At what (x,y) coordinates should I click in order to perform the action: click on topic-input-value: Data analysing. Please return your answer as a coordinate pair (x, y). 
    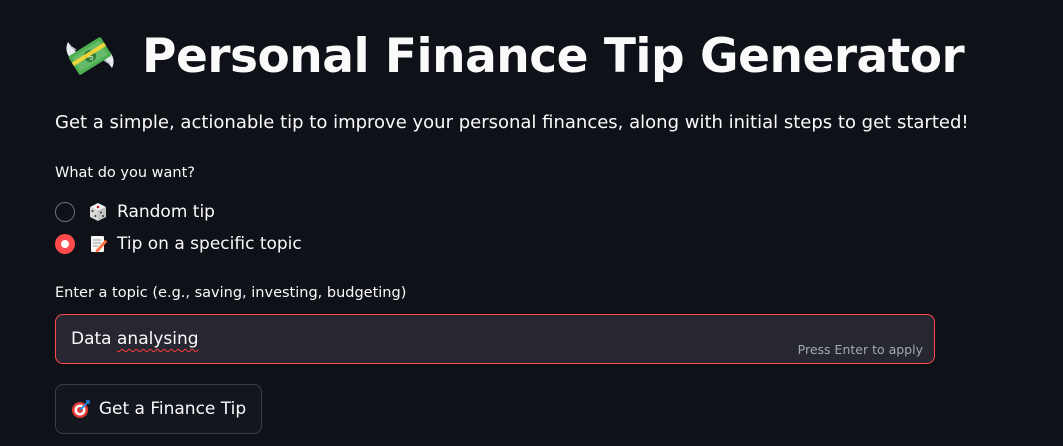
    Looking at the image, I should click on (135, 339).